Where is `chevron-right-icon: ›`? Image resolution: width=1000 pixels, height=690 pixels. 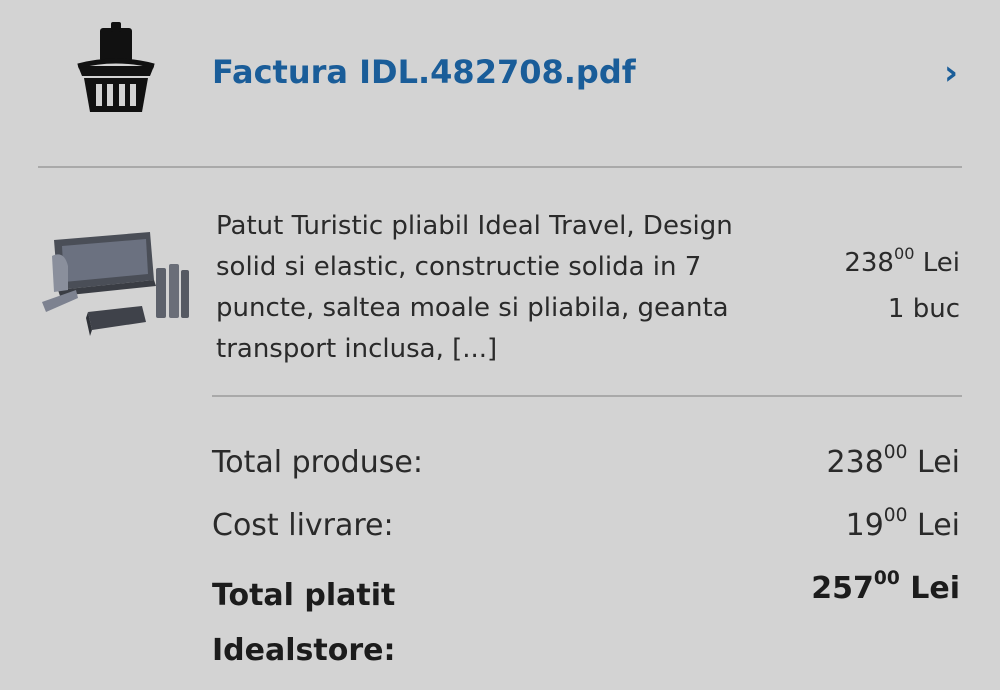 chevron-right-icon: › is located at coordinates (951, 73).